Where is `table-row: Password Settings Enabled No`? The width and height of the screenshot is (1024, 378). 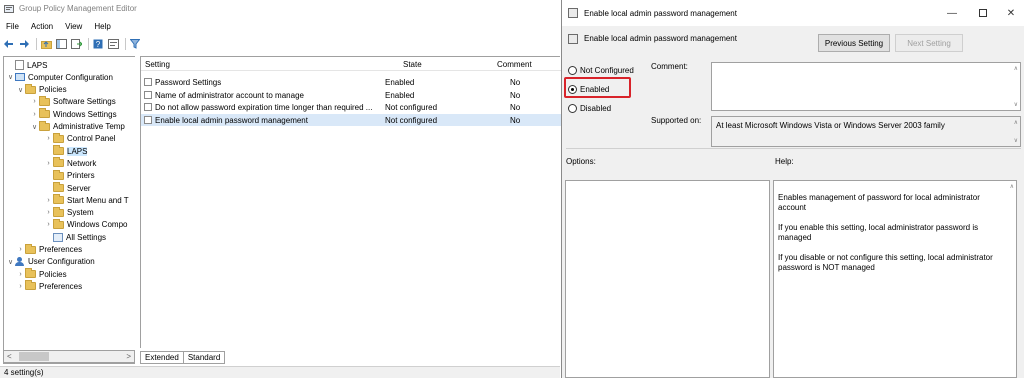 table-row: Password Settings Enabled No is located at coordinates (351, 82).